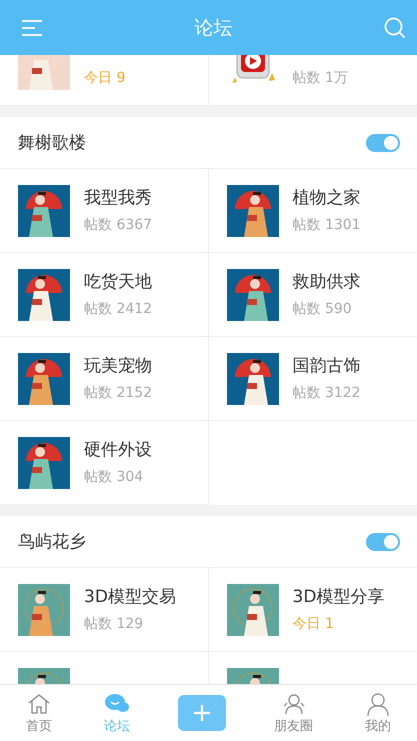  I want to click on search-icon, so click(395, 28).